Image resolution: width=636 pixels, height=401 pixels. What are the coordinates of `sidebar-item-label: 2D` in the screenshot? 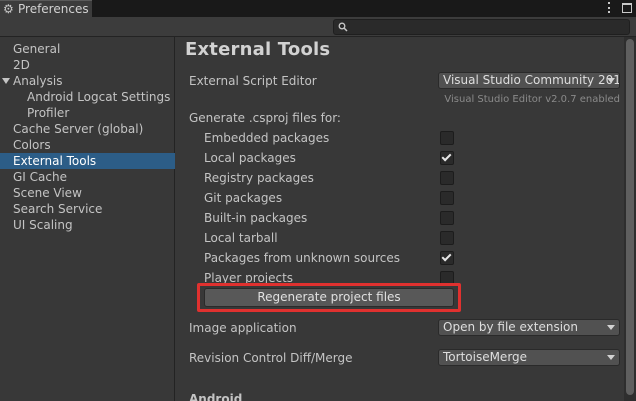 It's located at (21, 65).